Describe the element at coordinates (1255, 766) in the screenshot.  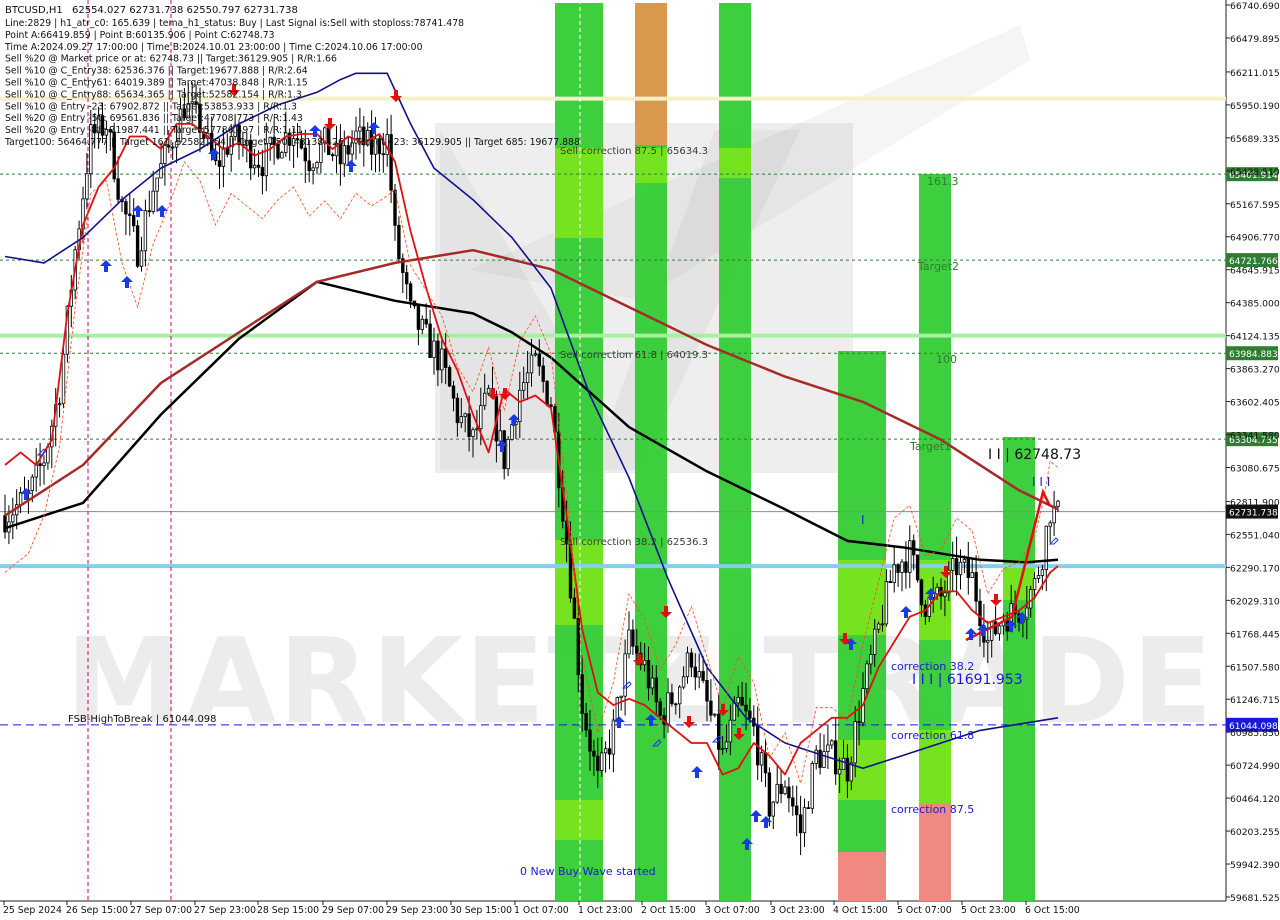
I see `price-tick-label: 60724.990` at that location.